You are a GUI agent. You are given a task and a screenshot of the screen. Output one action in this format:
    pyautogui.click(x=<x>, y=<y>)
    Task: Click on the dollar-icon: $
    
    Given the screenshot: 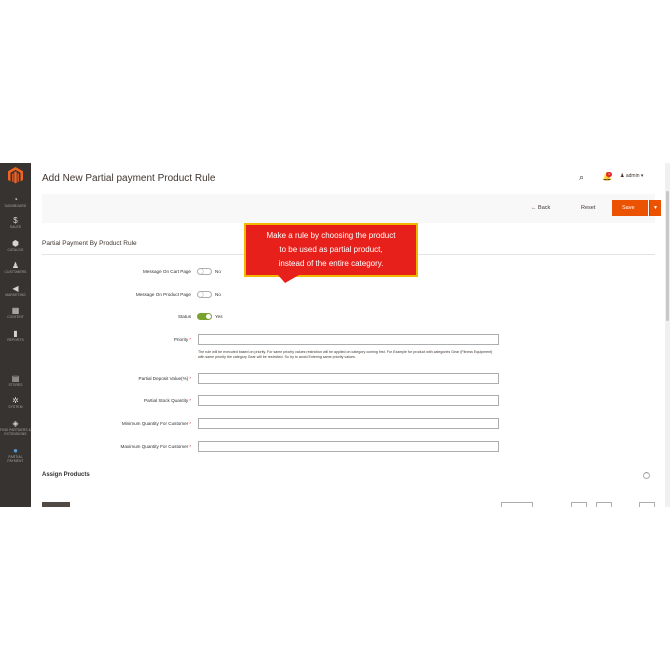 What is the action you would take?
    pyautogui.click(x=15, y=220)
    